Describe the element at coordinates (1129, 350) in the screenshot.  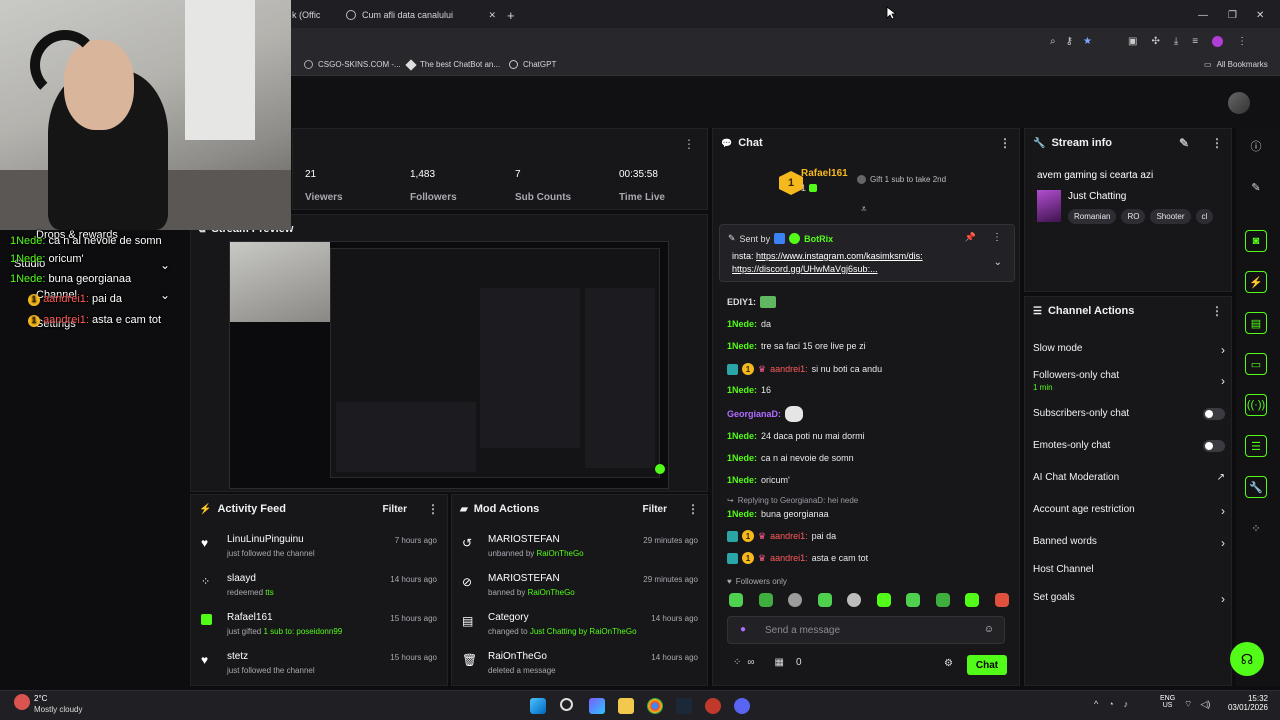
I see `slow-mode-row: Slow mode ›` at that location.